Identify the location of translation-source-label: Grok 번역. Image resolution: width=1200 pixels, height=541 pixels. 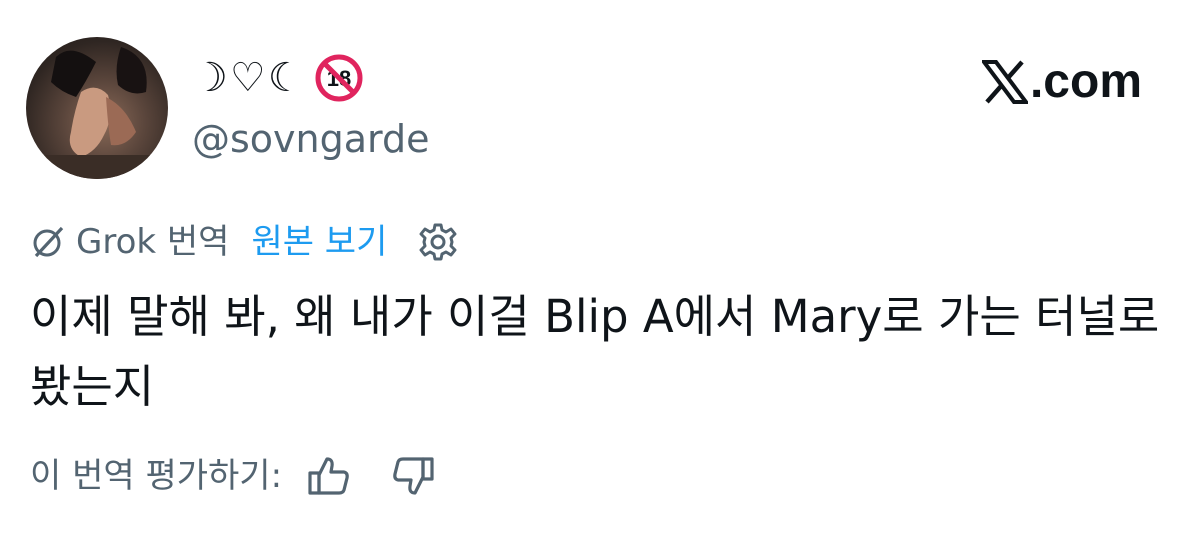
(153, 242).